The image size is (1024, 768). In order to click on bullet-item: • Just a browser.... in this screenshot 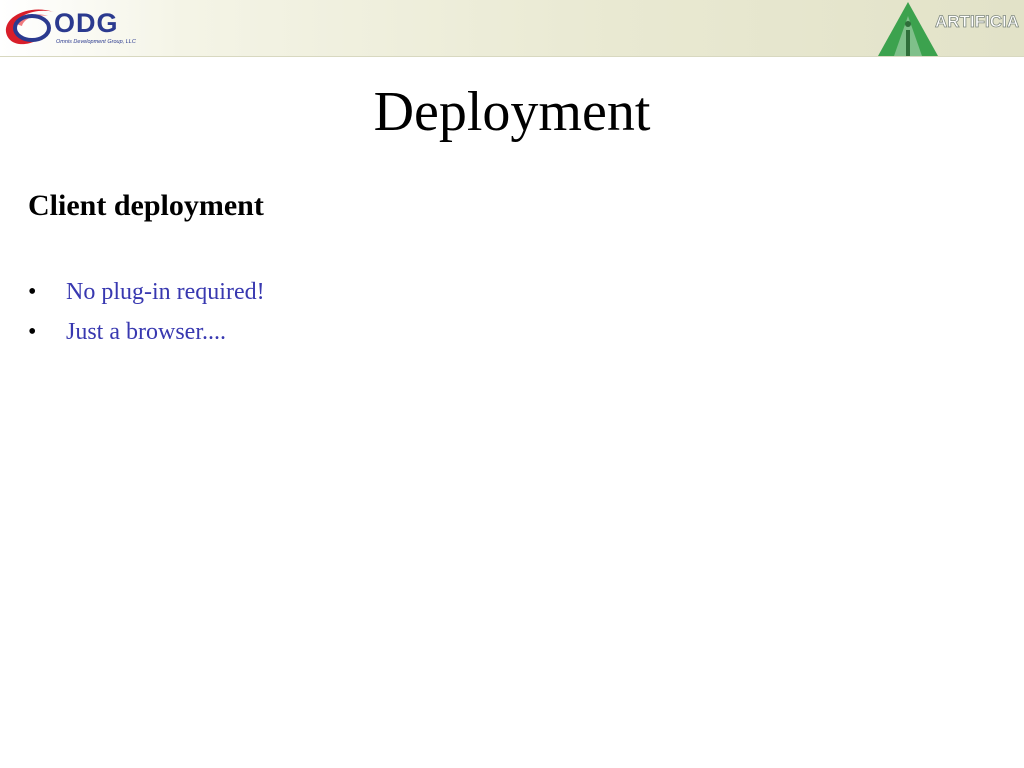, I will do `click(146, 332)`.